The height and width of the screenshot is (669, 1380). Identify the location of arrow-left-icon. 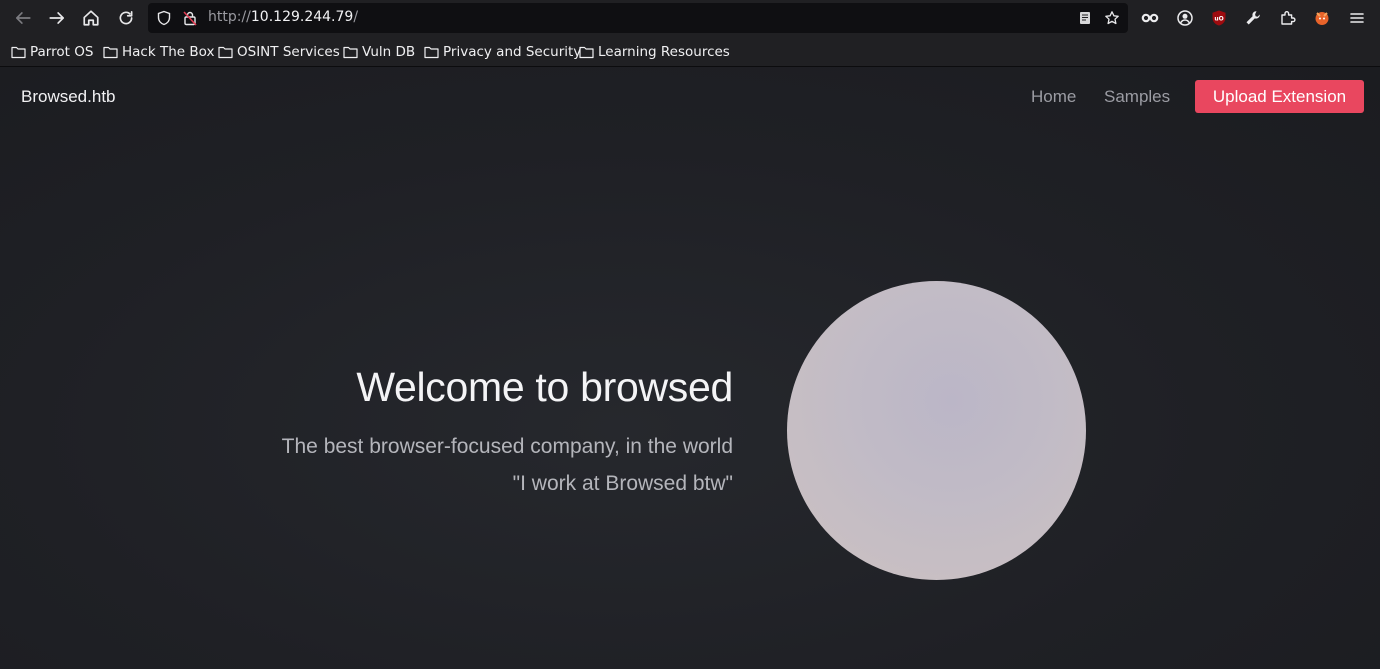
(23, 18).